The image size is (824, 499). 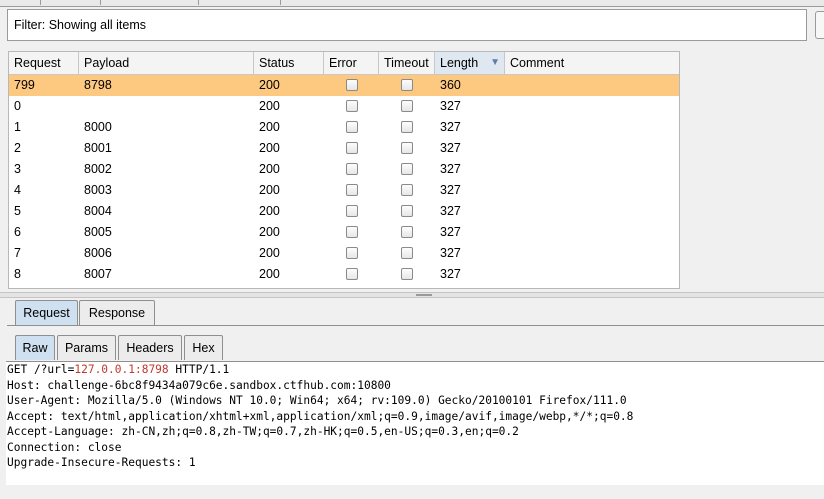 What do you see at coordinates (166, 106) in the screenshot?
I see `cell-payload` at bounding box center [166, 106].